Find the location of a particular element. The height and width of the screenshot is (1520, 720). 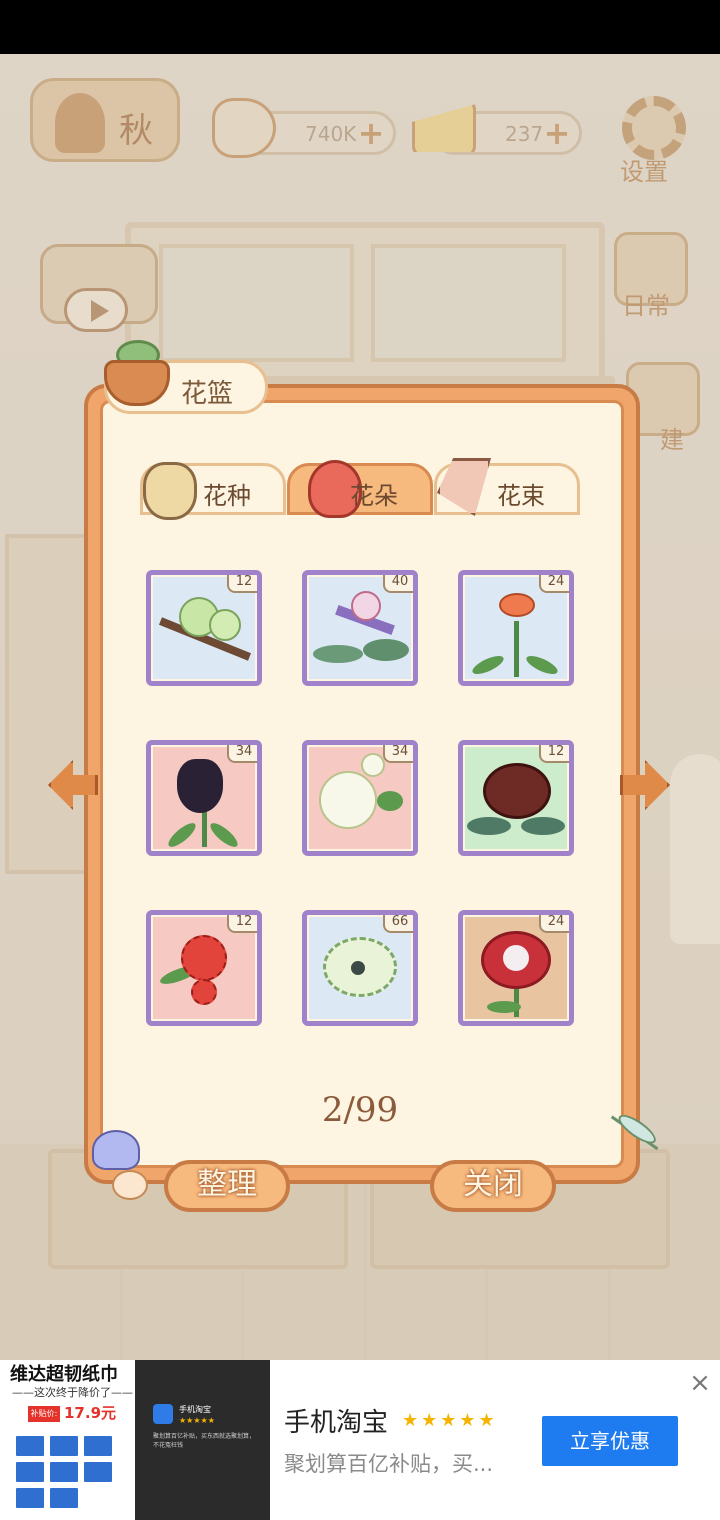

flower-item-bird-of-paradise: 40 is located at coordinates (360, 628).